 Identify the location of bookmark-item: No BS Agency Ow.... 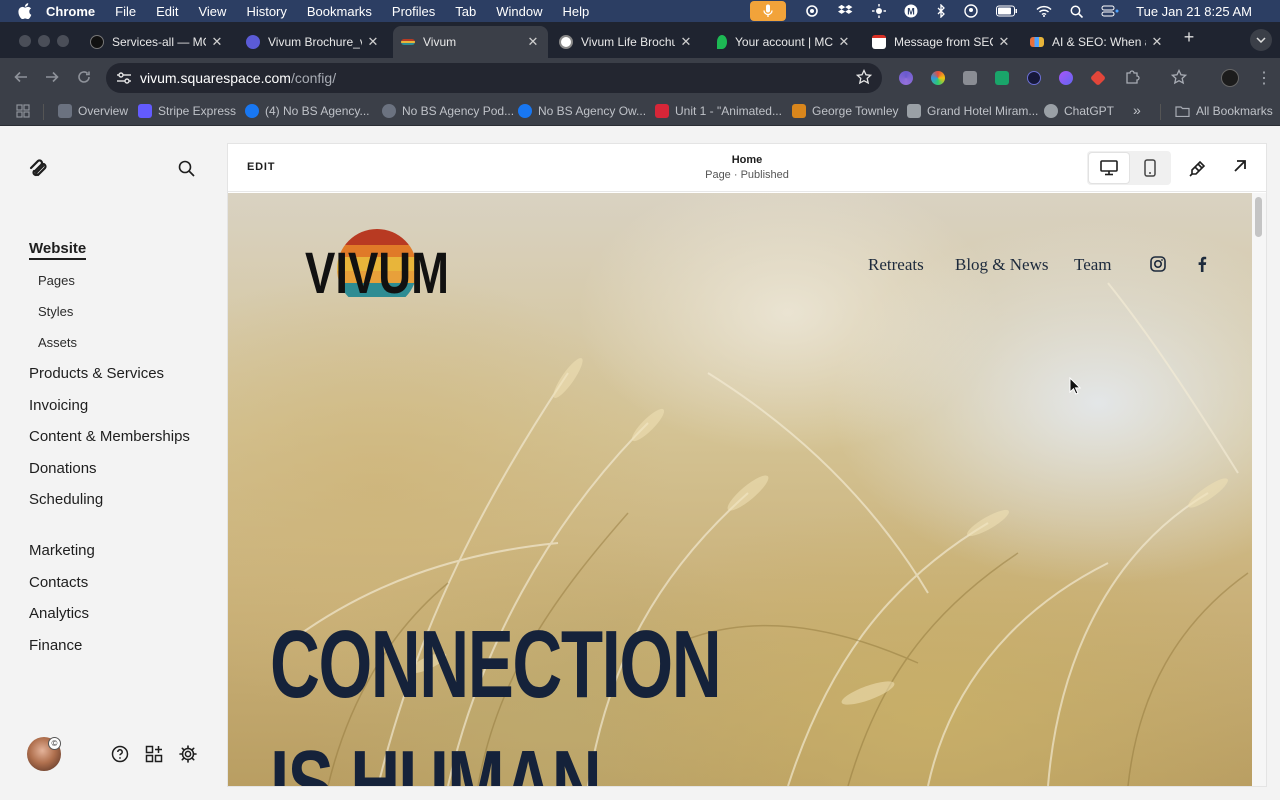
(582, 111).